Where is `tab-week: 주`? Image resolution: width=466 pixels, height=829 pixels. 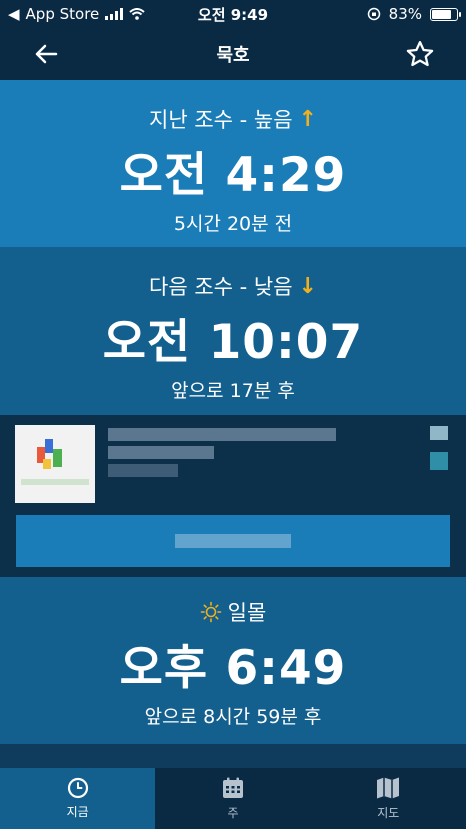 tab-week: 주 is located at coordinates (232, 798).